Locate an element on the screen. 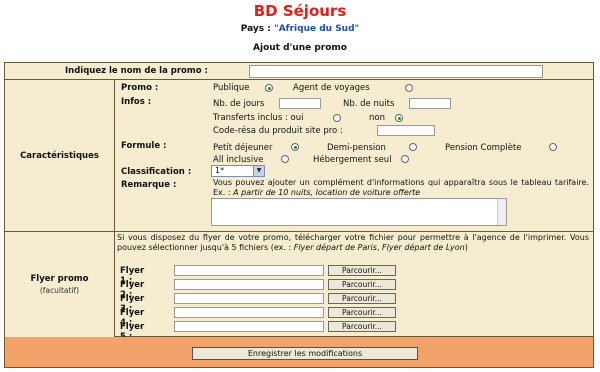 Image resolution: width=600 pixels, height=372 pixels. submit-row: Enregistrer les modifications is located at coordinates (299, 352).